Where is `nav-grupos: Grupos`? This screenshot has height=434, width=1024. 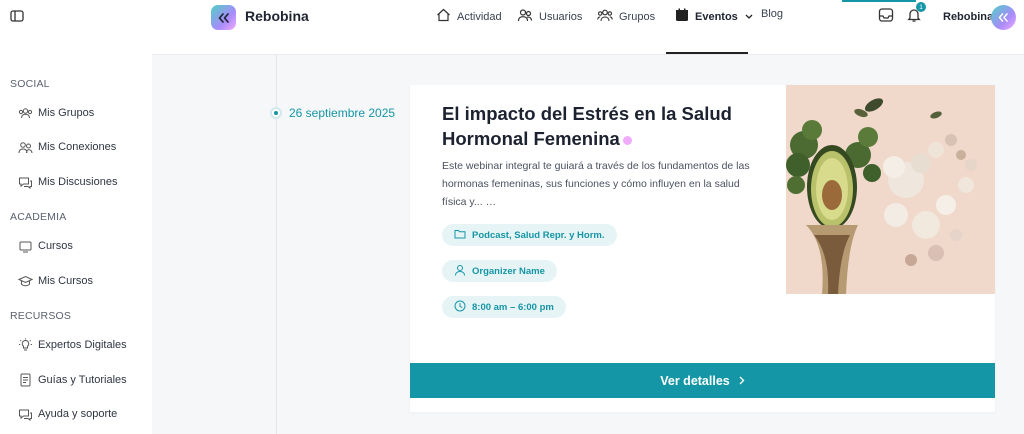
nav-grupos: Grupos is located at coordinates (626, 16).